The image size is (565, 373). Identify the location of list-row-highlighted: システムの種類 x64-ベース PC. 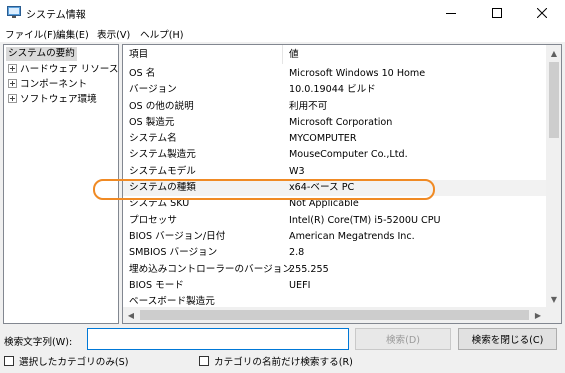
(334, 188).